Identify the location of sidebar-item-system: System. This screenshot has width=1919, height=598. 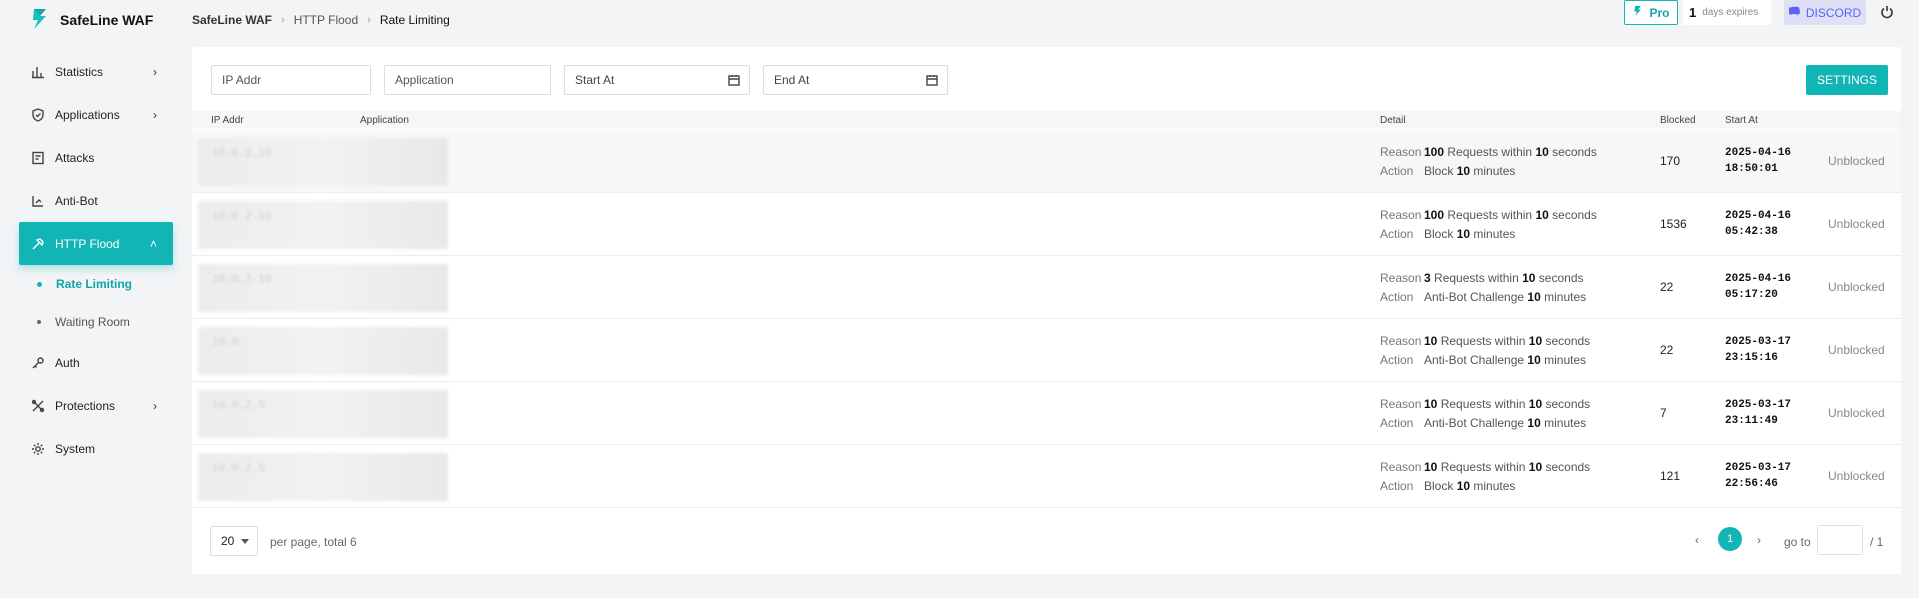
(96, 448).